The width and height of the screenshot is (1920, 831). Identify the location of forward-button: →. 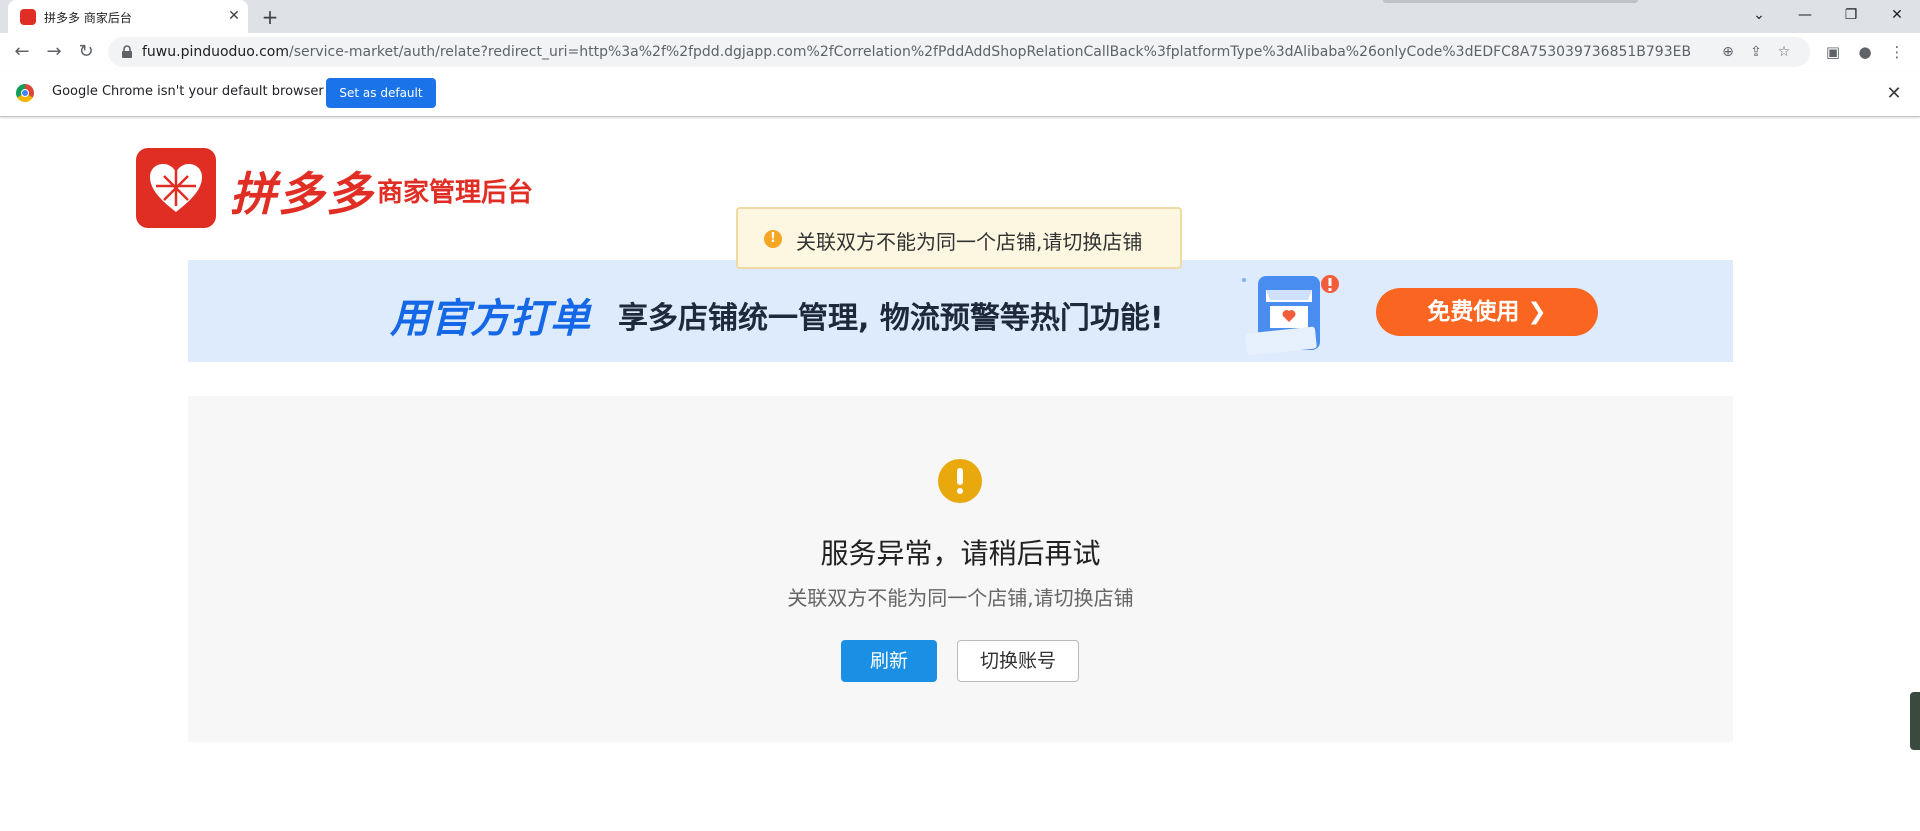
(54, 52).